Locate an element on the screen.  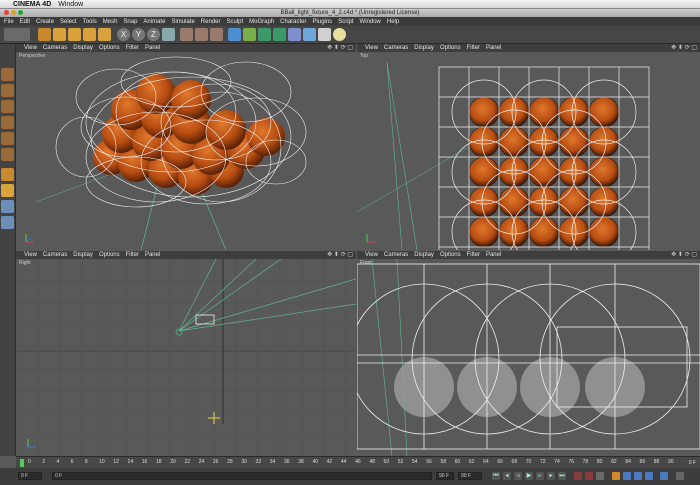
z-axis-lock-button: Z is located at coordinates (153, 34).